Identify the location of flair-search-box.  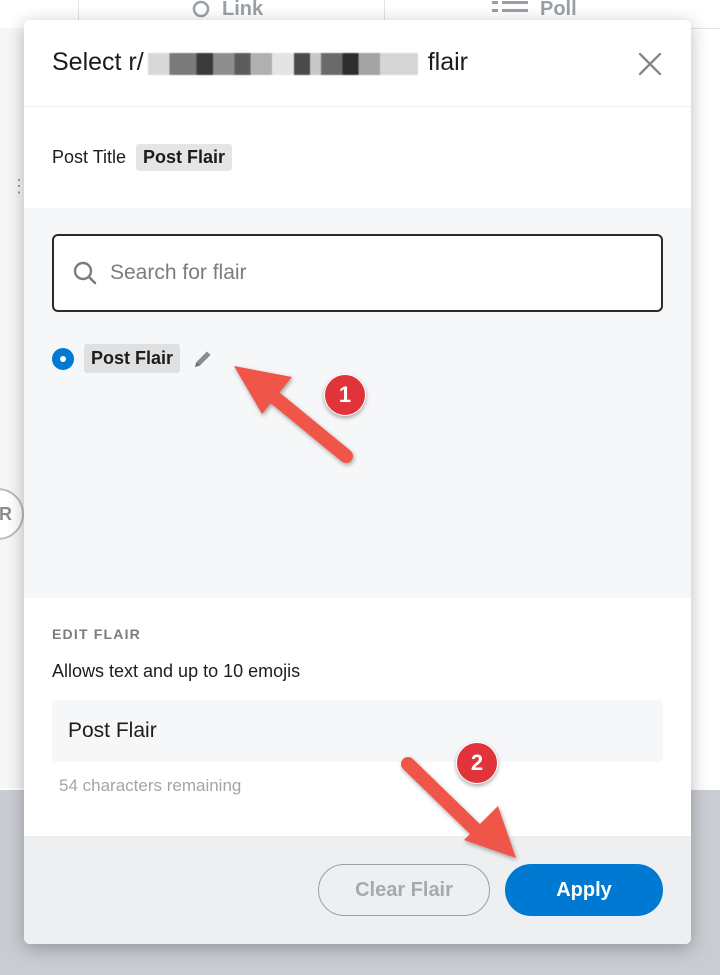
(357, 273).